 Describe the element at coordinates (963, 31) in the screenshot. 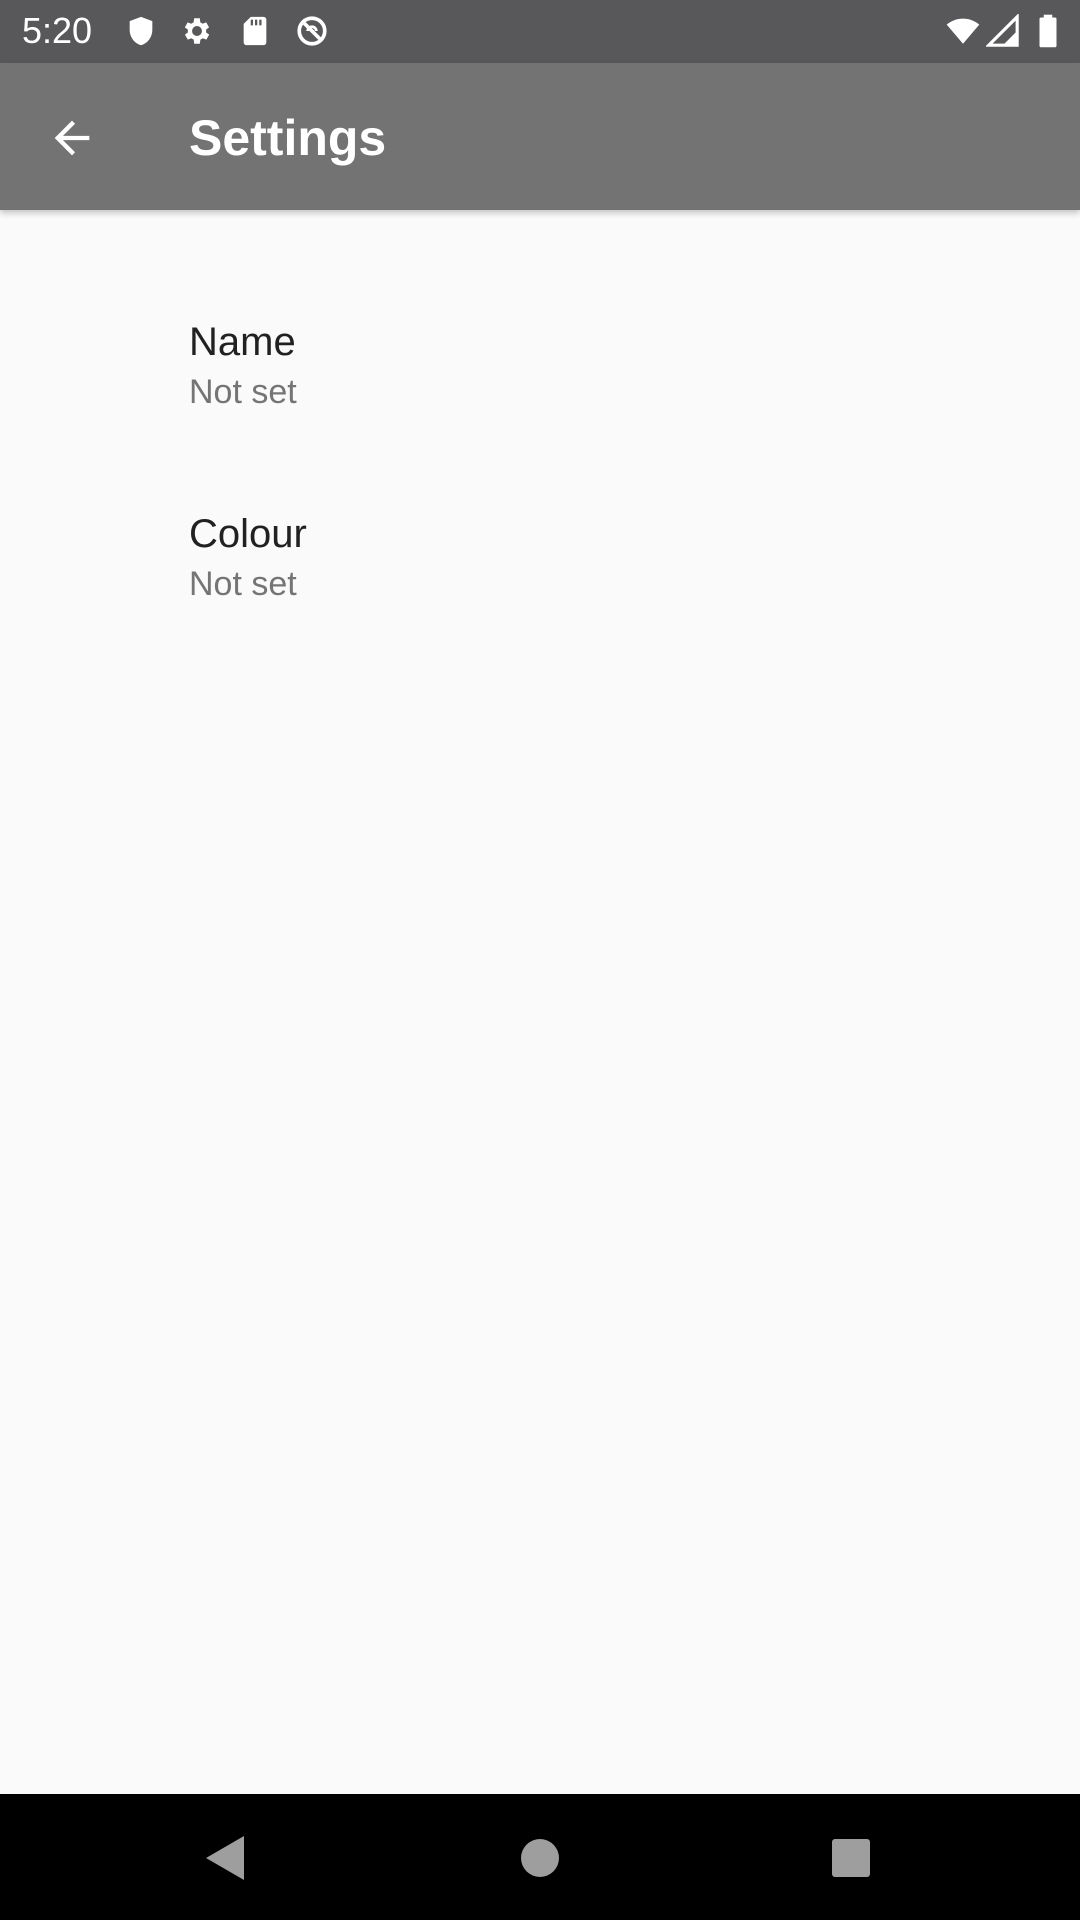

I see `wifi-icon` at that location.